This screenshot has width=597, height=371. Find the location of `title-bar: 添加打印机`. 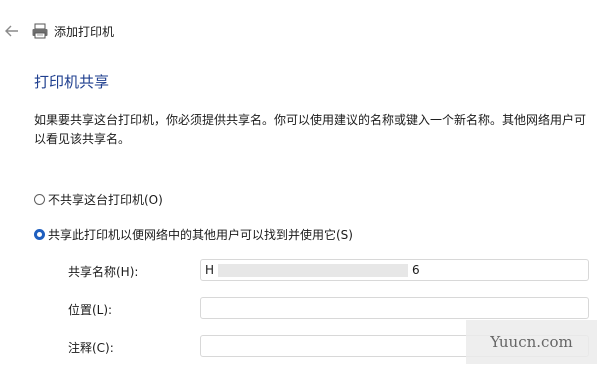

title-bar: 添加打印机 is located at coordinates (298, 31).